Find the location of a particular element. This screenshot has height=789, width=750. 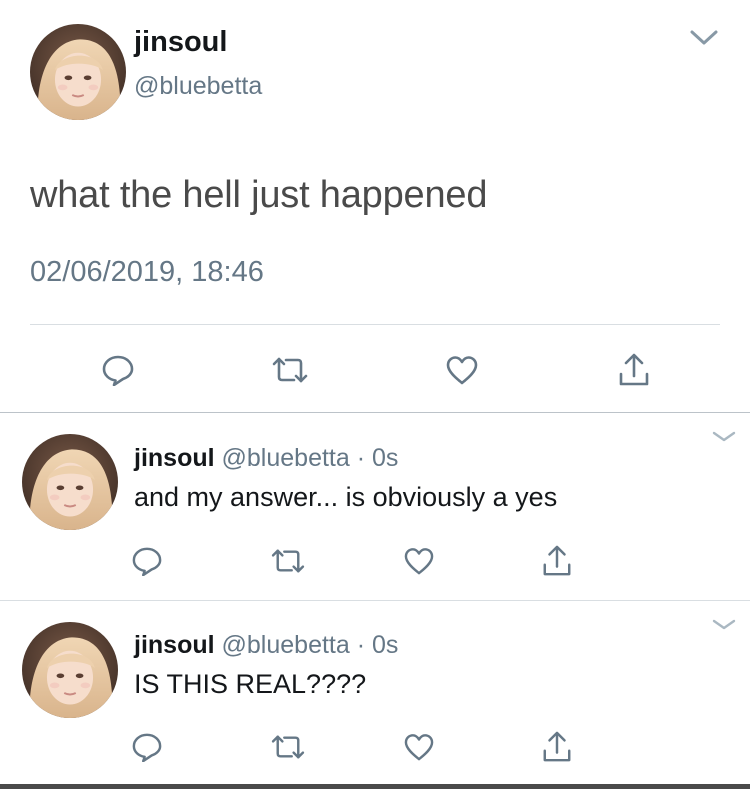

tweet-text: what the hell just happened is located at coordinates (259, 195).